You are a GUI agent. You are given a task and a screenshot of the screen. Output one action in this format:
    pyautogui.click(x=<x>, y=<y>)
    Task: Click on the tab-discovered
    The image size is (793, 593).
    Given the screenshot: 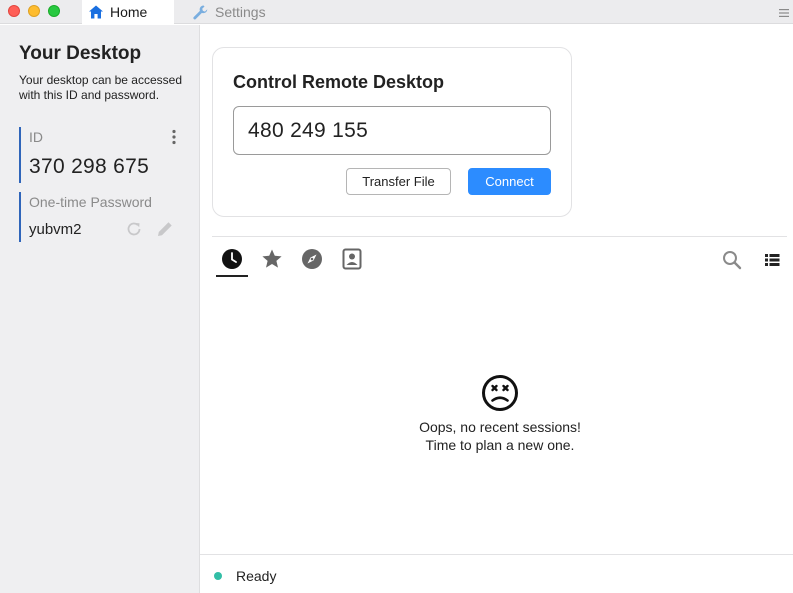 What is the action you would take?
    pyautogui.click(x=312, y=261)
    